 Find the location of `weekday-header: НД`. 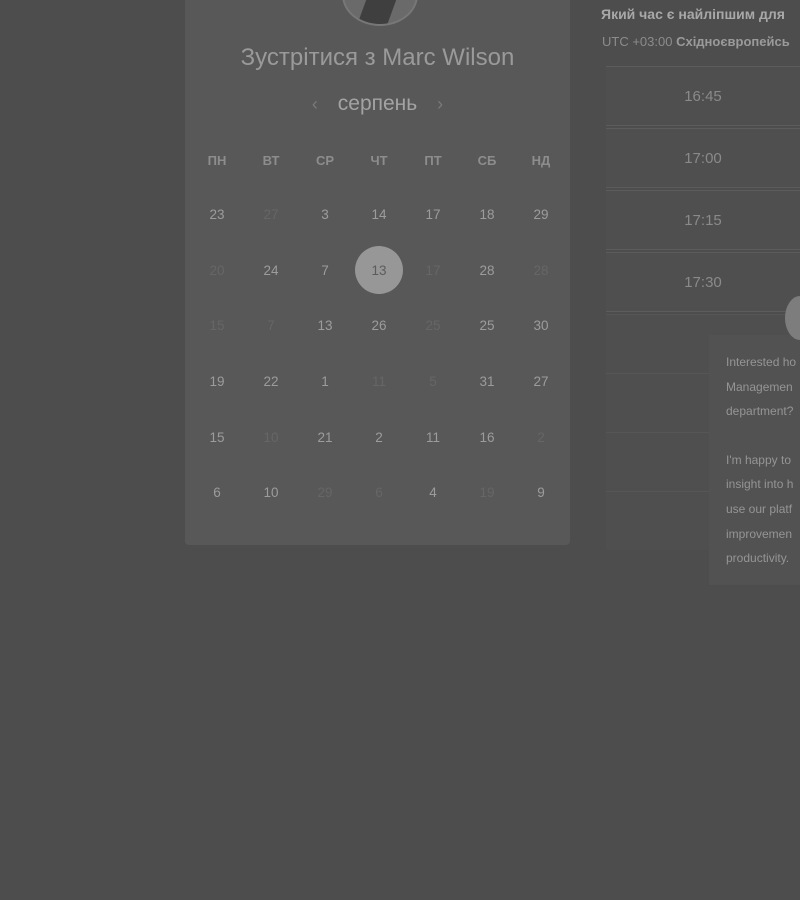

weekday-header: НД is located at coordinates (541, 160).